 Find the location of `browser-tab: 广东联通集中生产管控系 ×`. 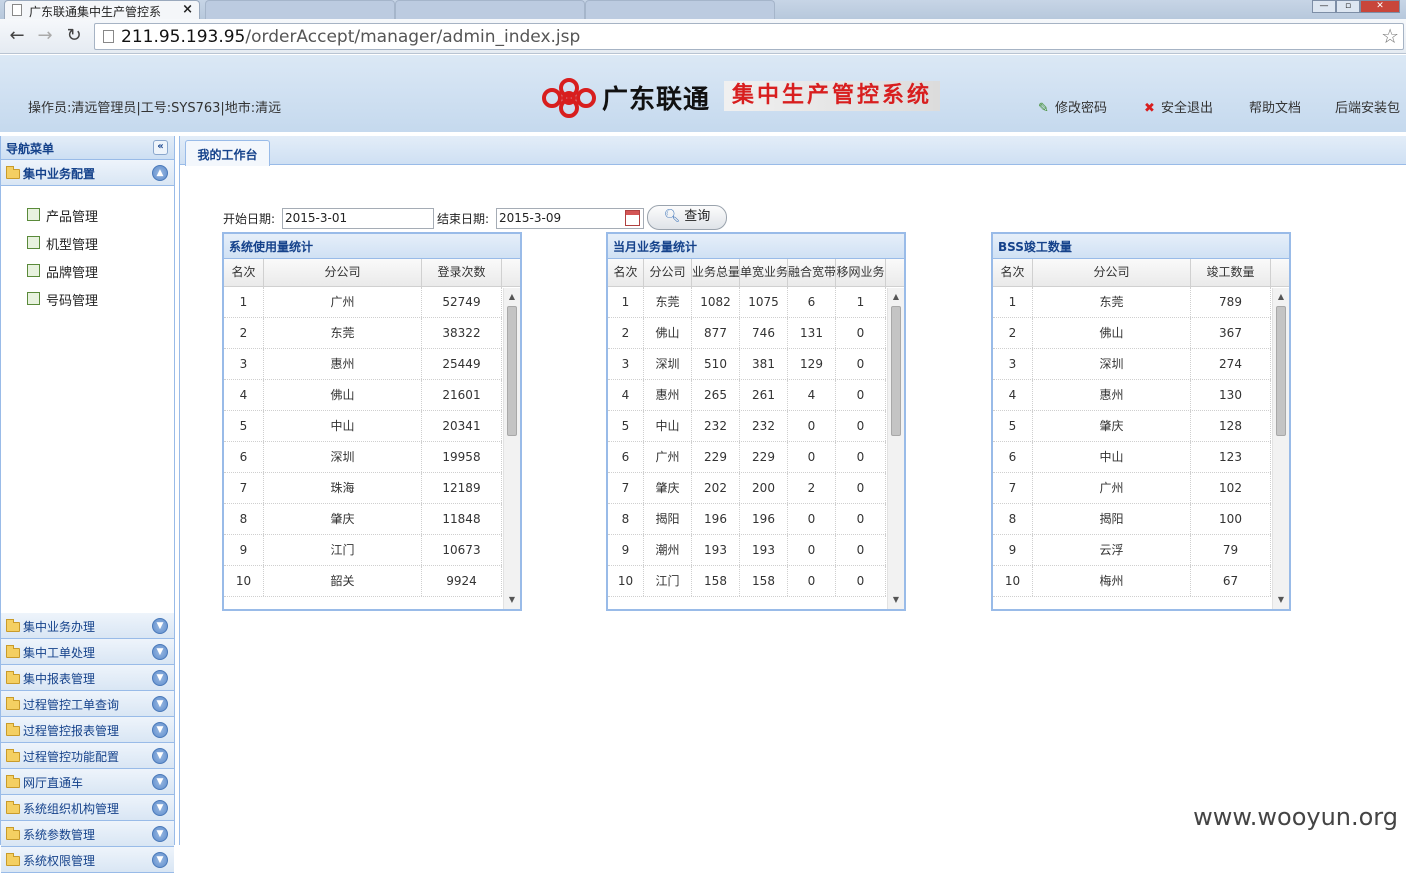

browser-tab: 广东联通集中生产管控系 × is located at coordinates (102, 9).